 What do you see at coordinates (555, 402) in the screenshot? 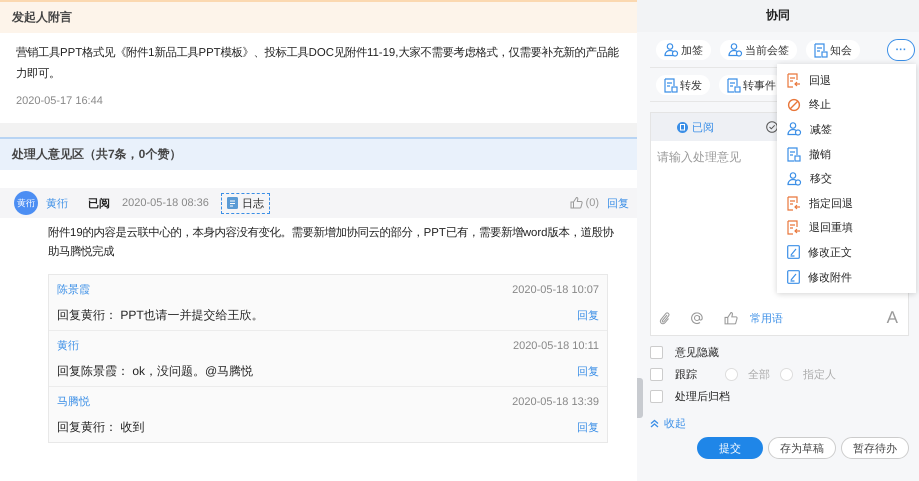
I see `reply-time: 2020-05-18 13:39` at bounding box center [555, 402].